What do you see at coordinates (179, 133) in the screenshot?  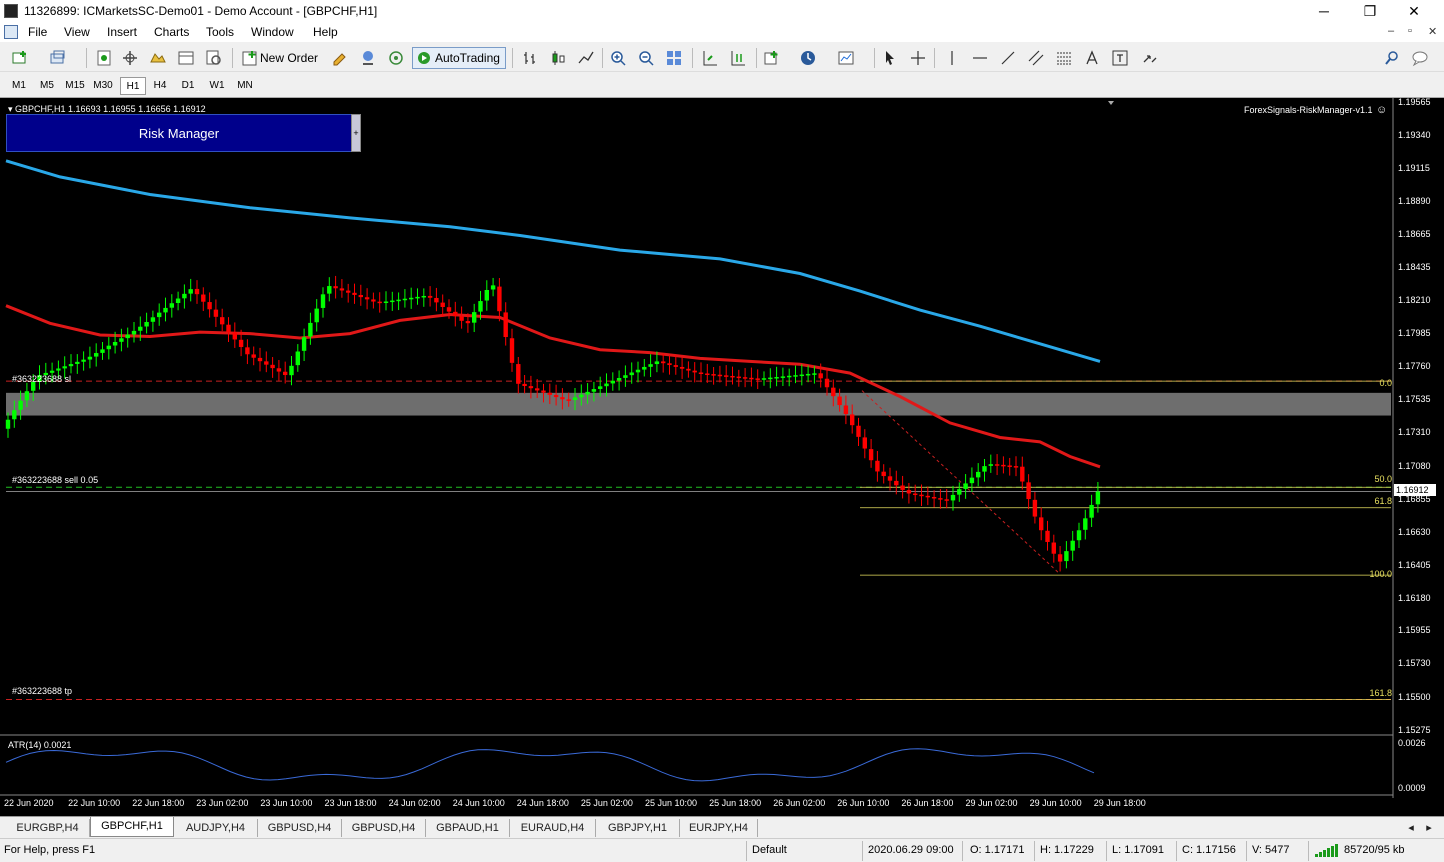 I see `risk-manager-panel: Risk Manager` at bounding box center [179, 133].